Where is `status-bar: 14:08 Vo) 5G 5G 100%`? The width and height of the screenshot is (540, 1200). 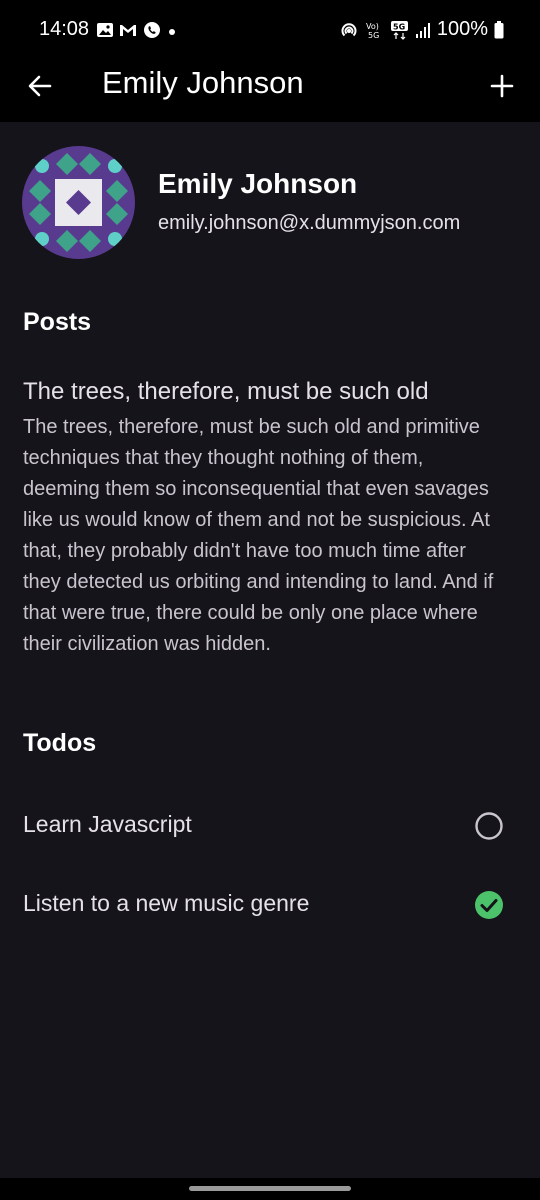
status-bar: 14:08 Vo) 5G 5G 100% is located at coordinates (270, 30).